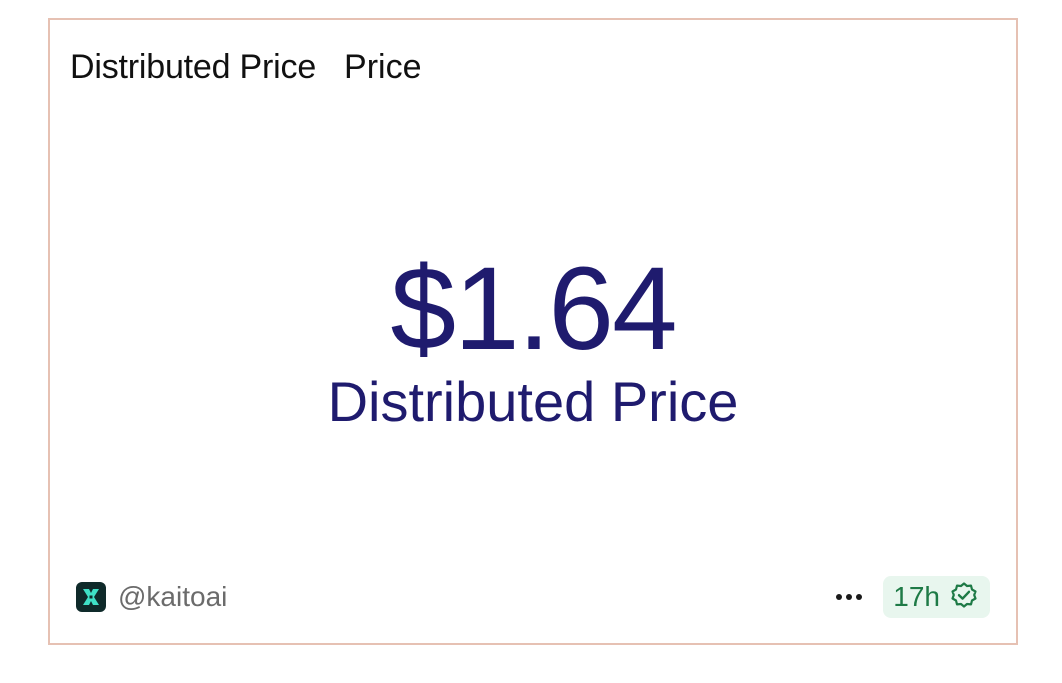 This screenshot has width=1062, height=683. Describe the element at coordinates (172, 597) in the screenshot. I see `source-handle: @kaitoai` at that location.